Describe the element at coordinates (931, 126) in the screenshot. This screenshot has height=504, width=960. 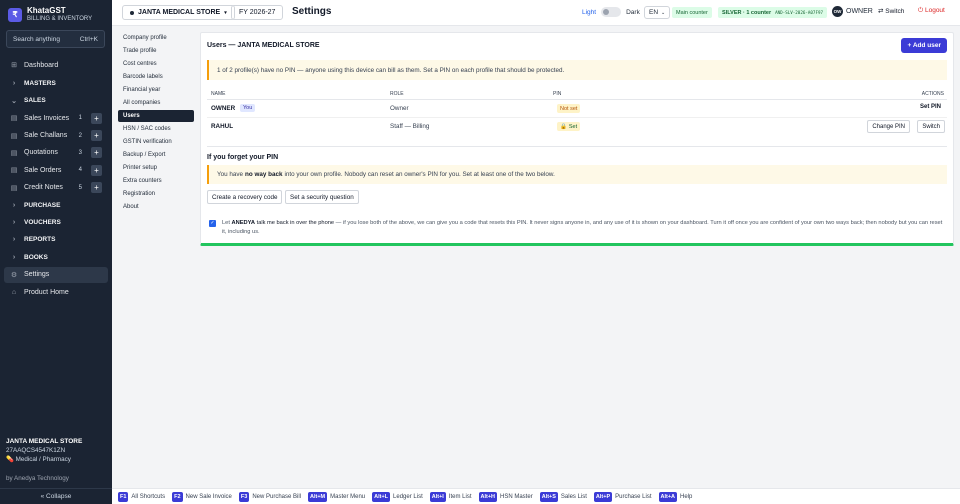
I see `switch-user-row-button: Switch` at that location.